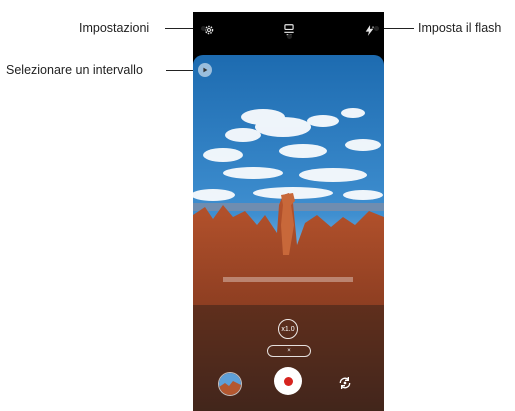 The image size is (515, 411). I want to click on interval-pill: ×, so click(289, 351).